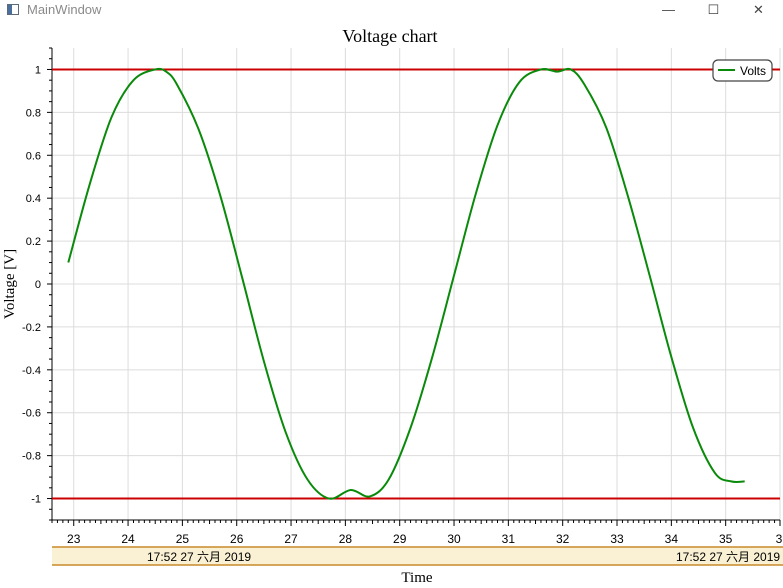  What do you see at coordinates (237, 539) in the screenshot?
I see `x-tick-label: 26` at bounding box center [237, 539].